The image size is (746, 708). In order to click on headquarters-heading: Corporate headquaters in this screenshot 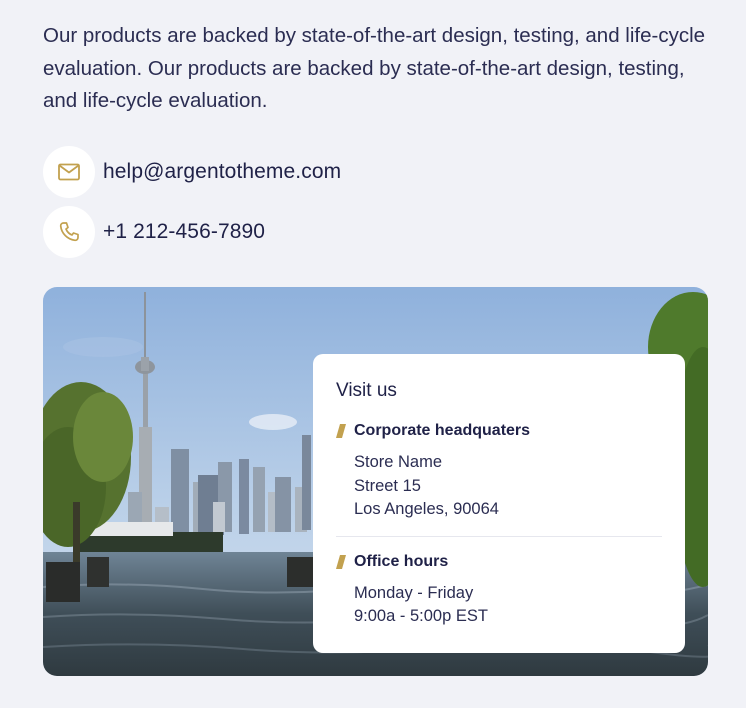, I will do `click(442, 430)`.